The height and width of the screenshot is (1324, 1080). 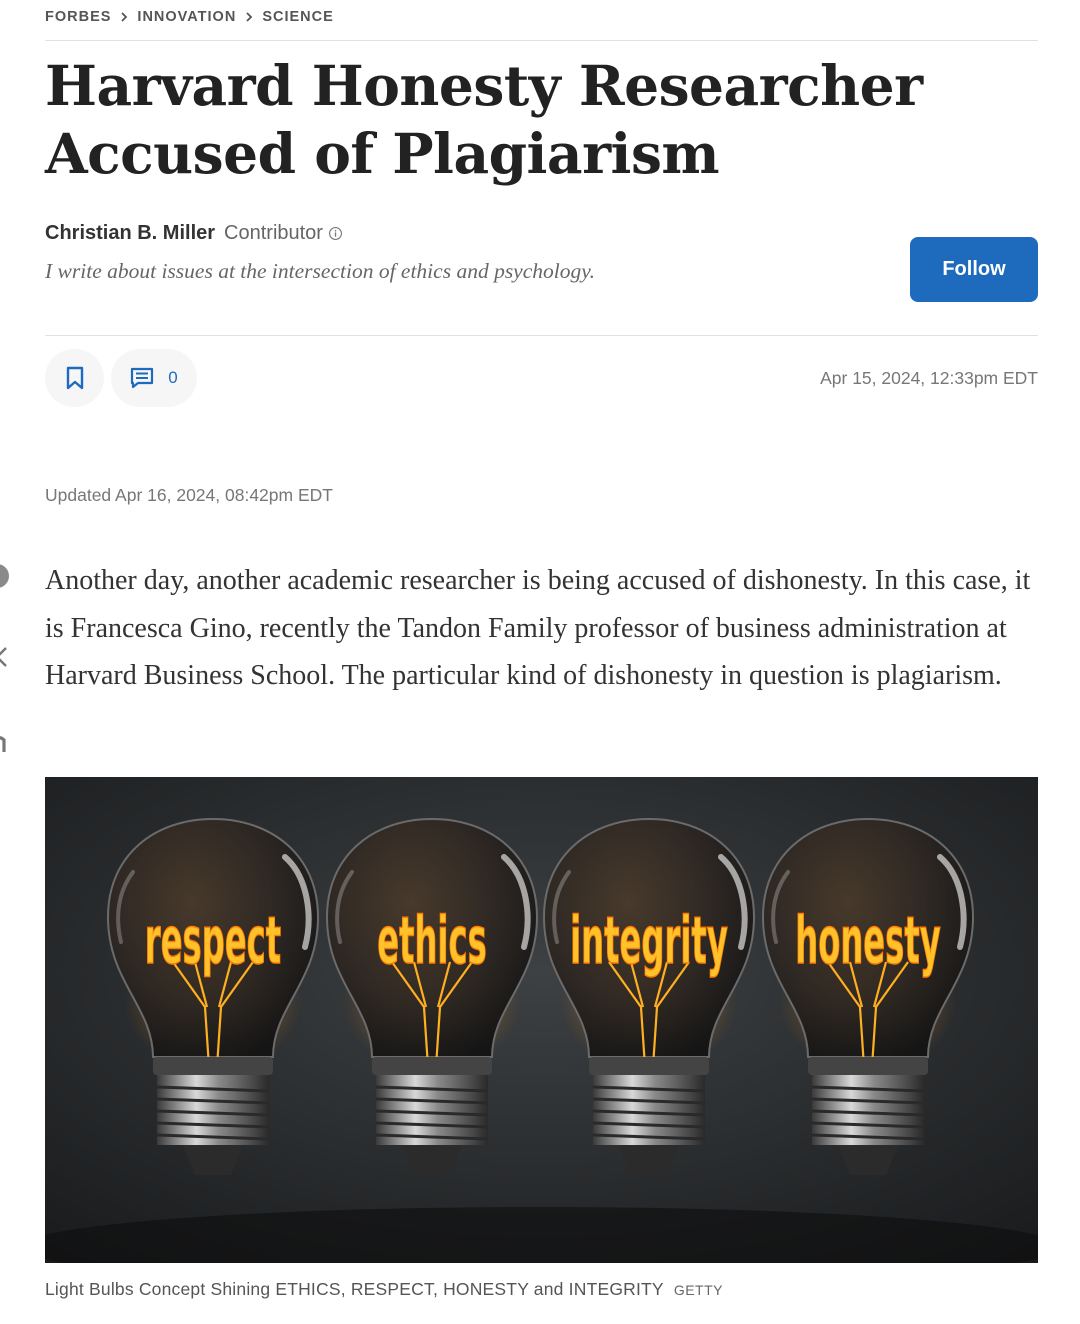 I want to click on linkedin-icon, so click(x=5, y=741).